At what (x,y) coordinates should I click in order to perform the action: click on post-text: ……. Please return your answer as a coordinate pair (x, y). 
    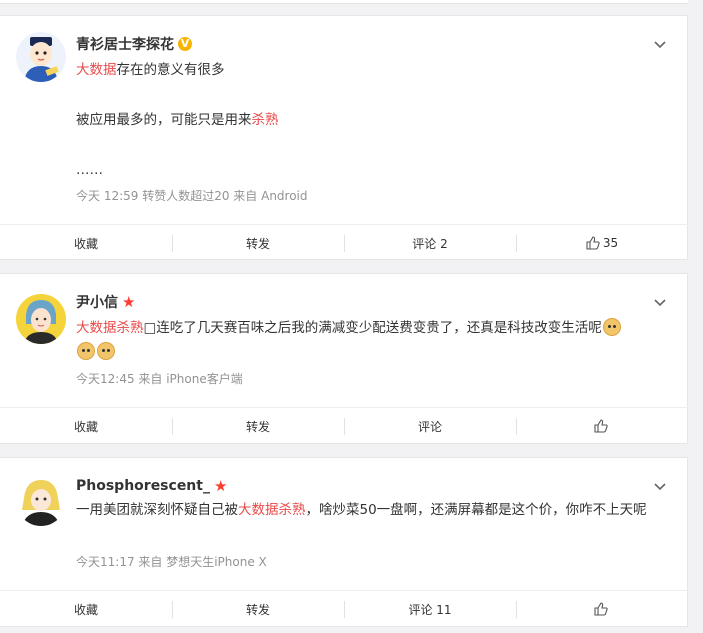
    Looking at the image, I should click on (89, 170).